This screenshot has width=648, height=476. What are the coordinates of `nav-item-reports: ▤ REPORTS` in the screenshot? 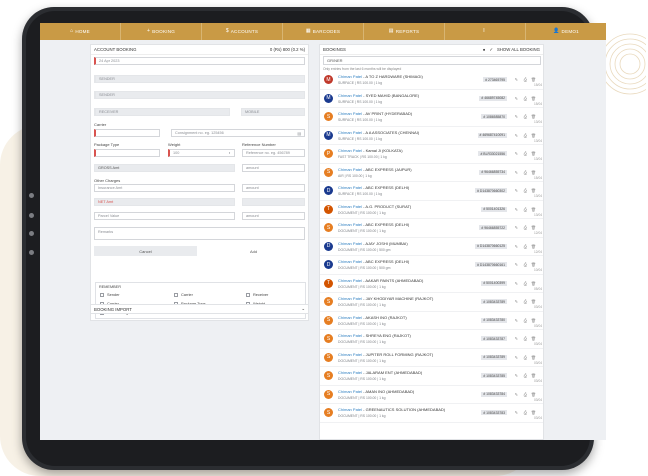 It's located at (404, 31).